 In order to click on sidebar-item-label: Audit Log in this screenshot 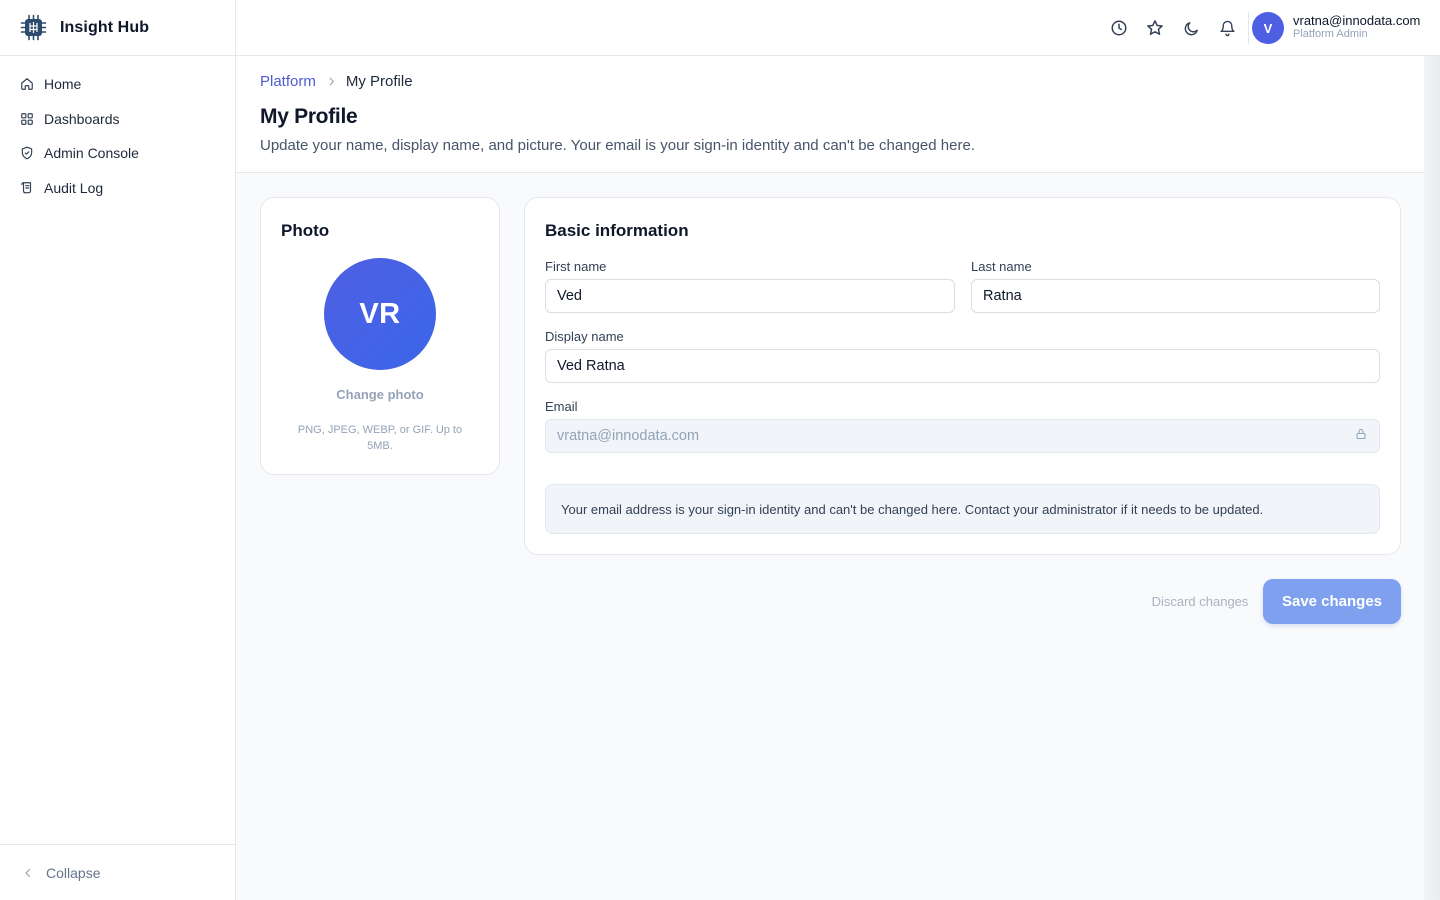, I will do `click(74, 187)`.